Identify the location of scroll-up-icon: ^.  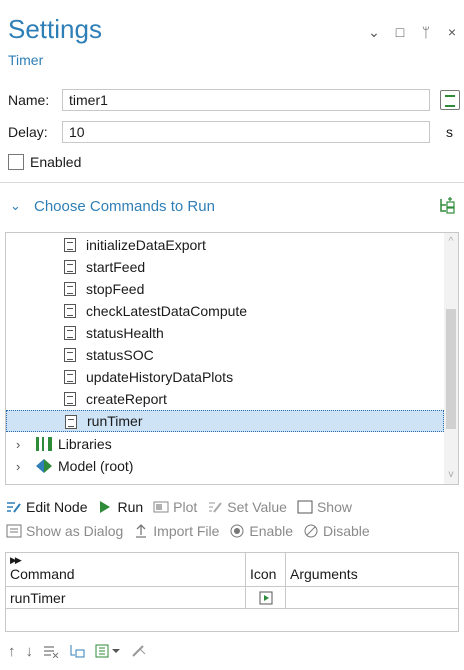
(451, 242).